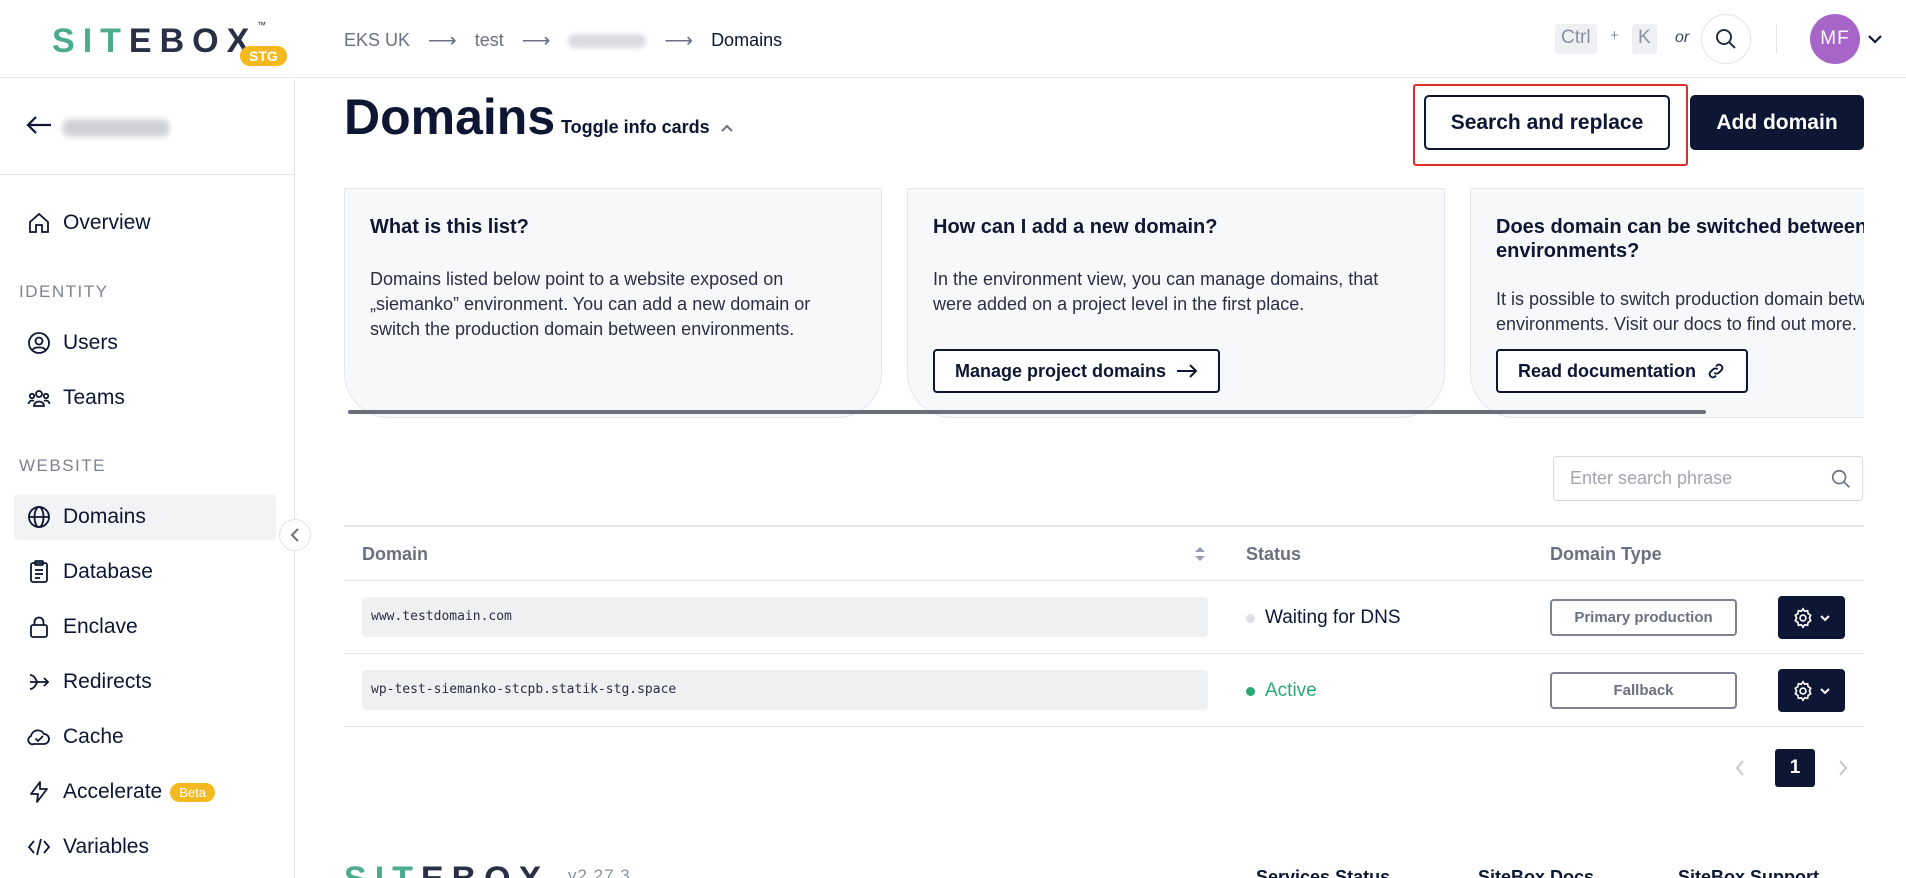  I want to click on domain-type-badge: Fallback, so click(1643, 690).